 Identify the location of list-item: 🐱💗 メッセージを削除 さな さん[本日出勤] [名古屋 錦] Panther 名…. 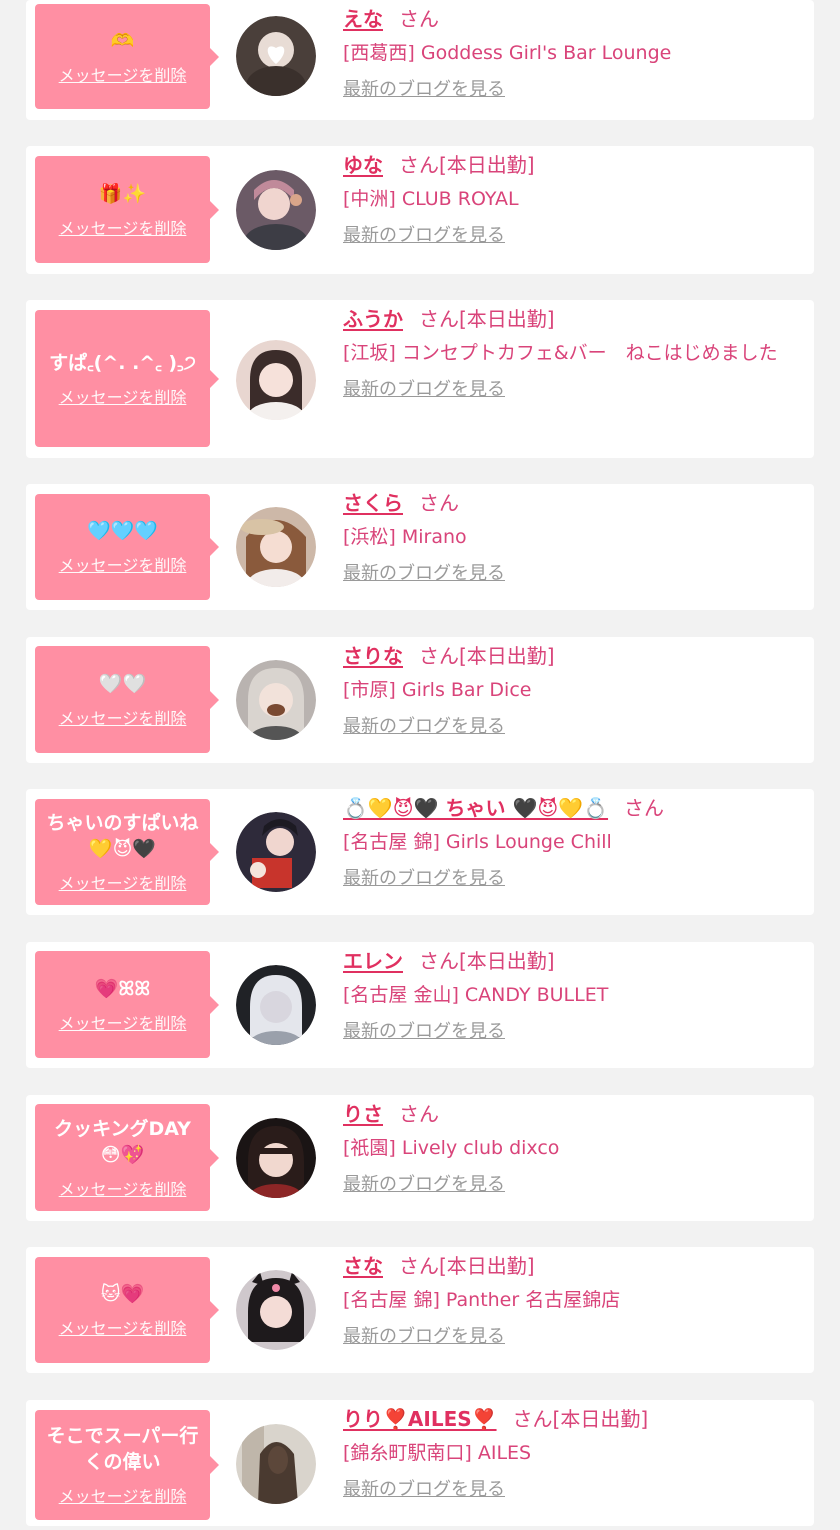
(420, 1310).